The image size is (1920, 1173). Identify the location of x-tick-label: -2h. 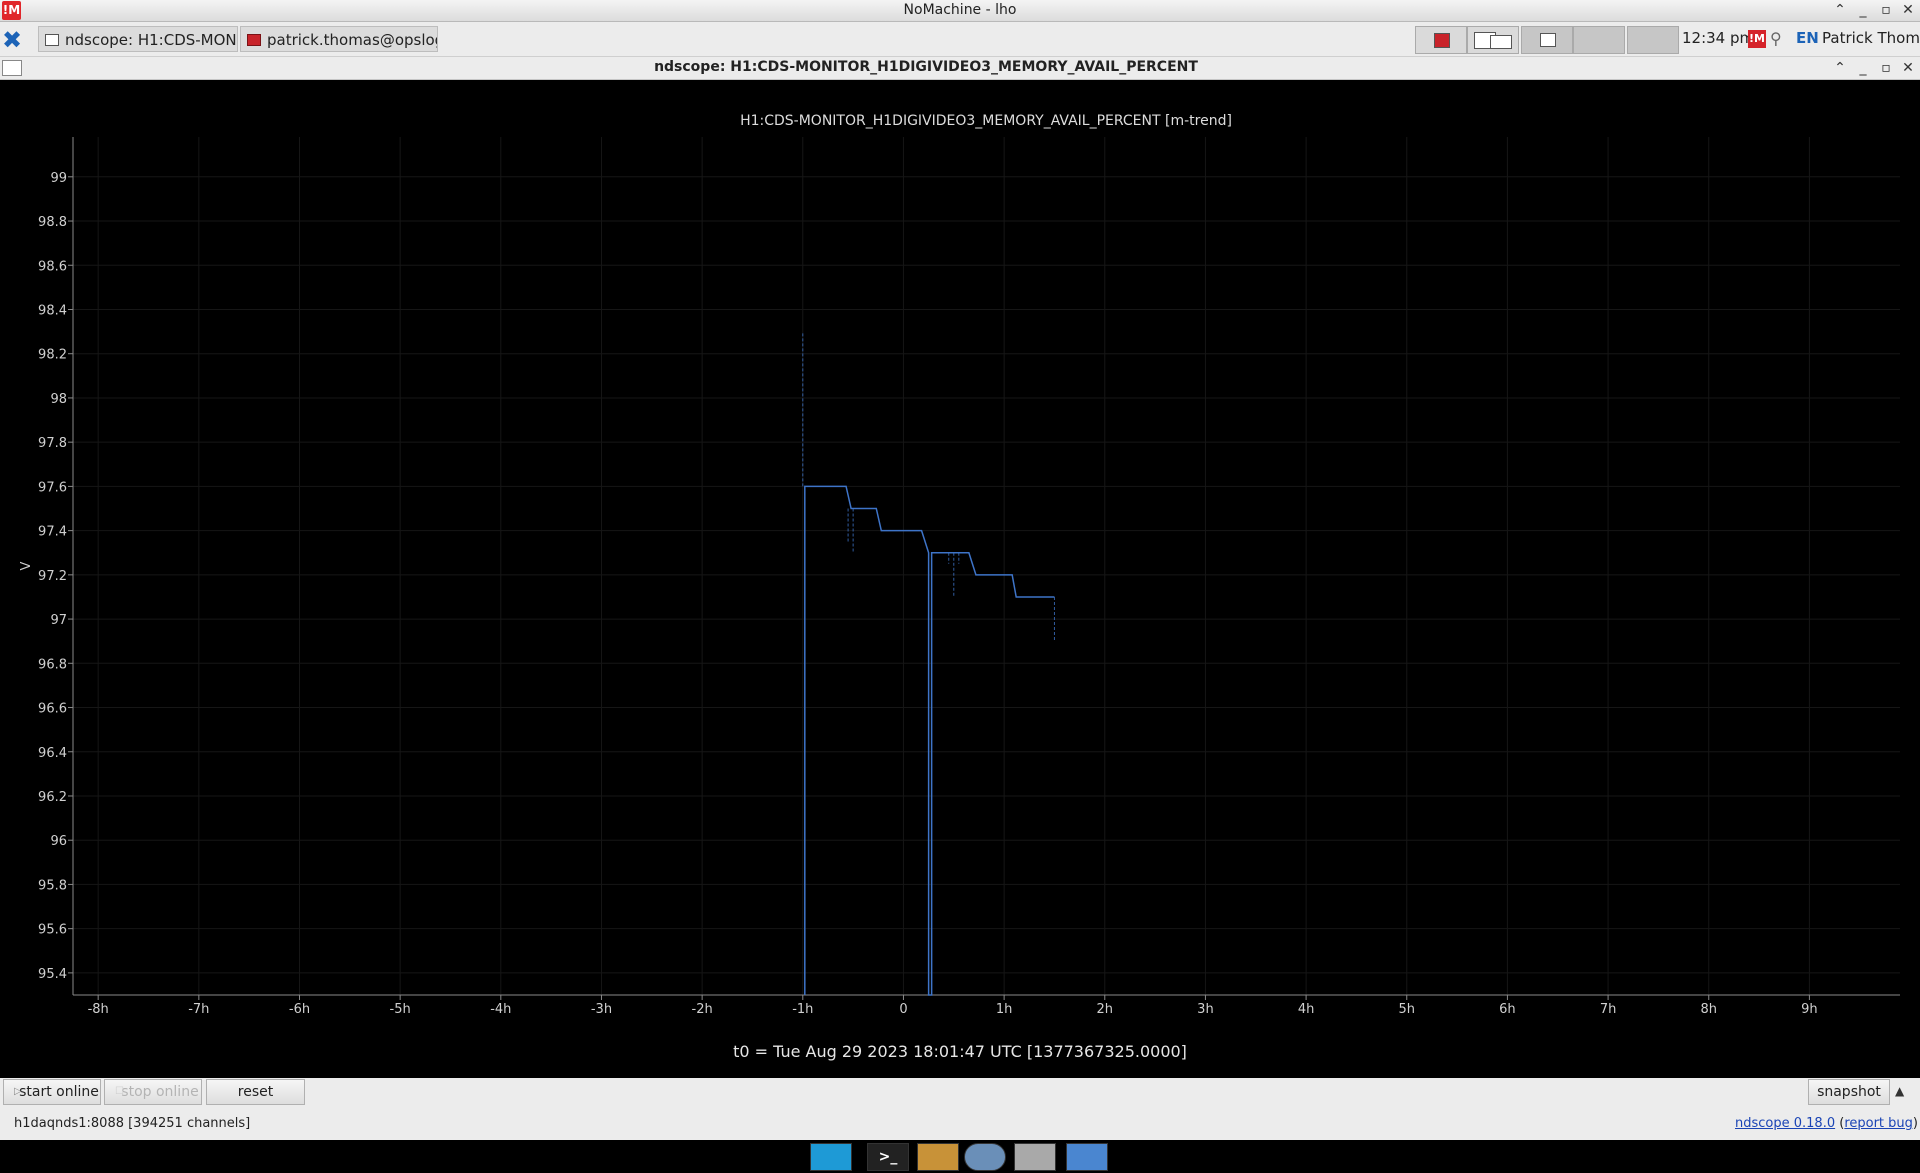
(702, 1009).